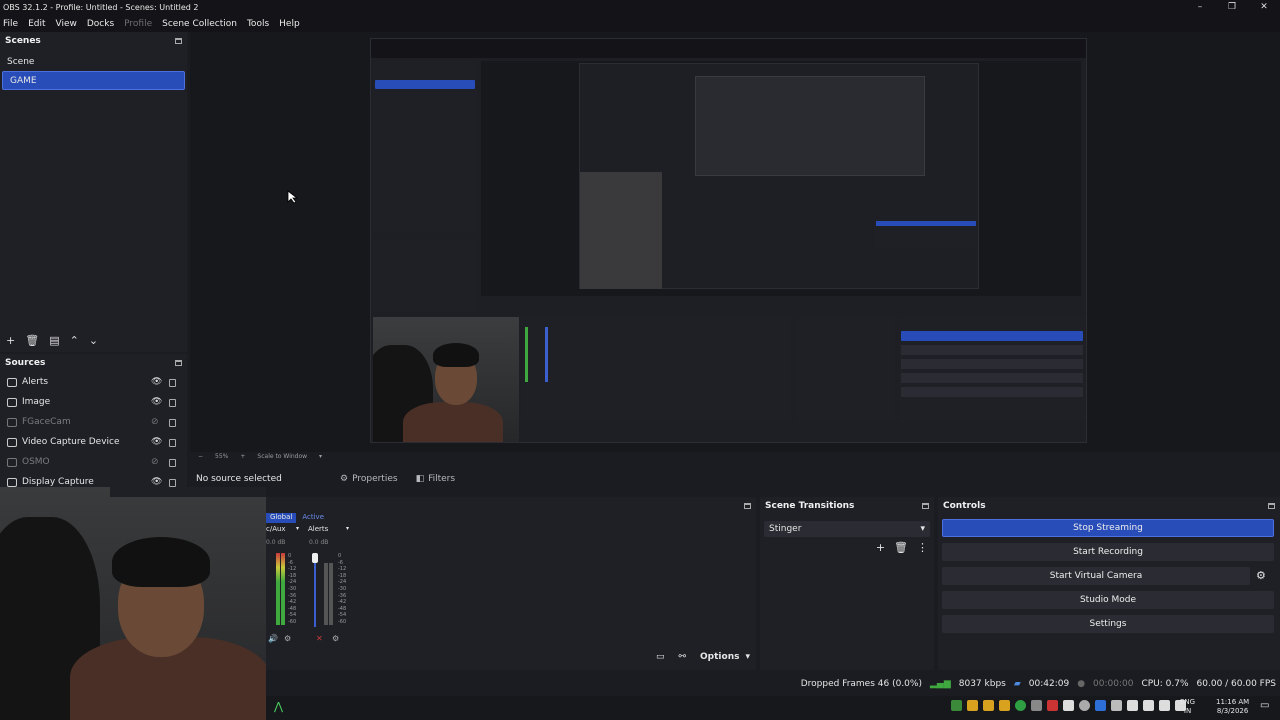 The width and height of the screenshot is (1280, 720). What do you see at coordinates (1232, 7) in the screenshot?
I see `restore-button: ❐` at bounding box center [1232, 7].